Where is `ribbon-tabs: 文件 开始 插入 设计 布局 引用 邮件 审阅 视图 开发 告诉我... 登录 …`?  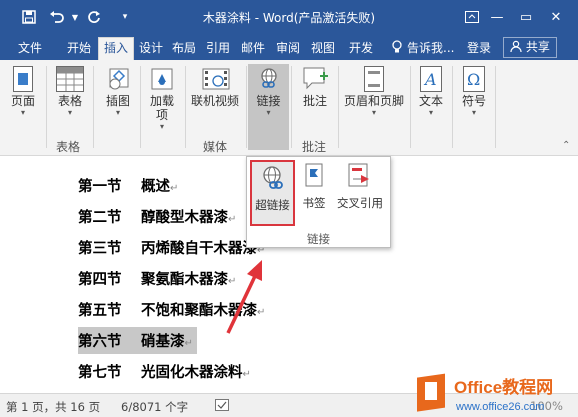 ribbon-tabs: 文件 开始 插入 设计 布局 引用 邮件 审阅 视图 开发 告诉我... 登录 … is located at coordinates (289, 47).